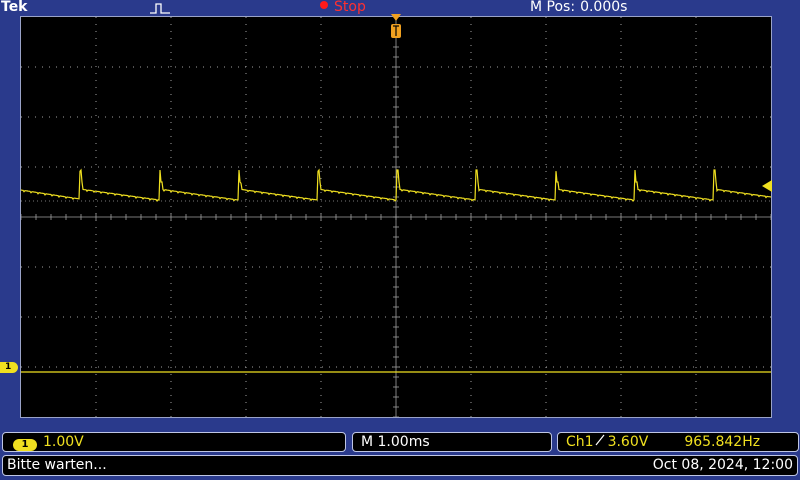 This screenshot has height=480, width=800. Describe the element at coordinates (63, 442) in the screenshot. I see `channel1-scale: 1.00V` at that location.